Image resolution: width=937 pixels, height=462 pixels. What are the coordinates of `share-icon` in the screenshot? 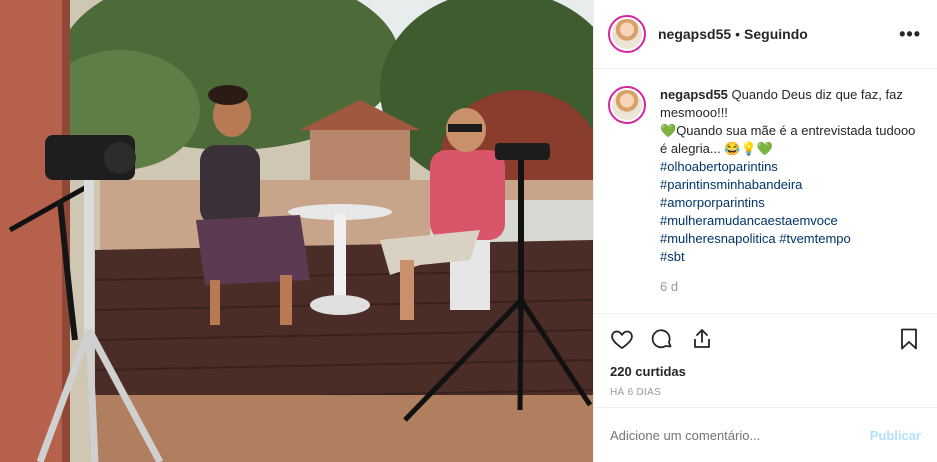 It's located at (702, 339).